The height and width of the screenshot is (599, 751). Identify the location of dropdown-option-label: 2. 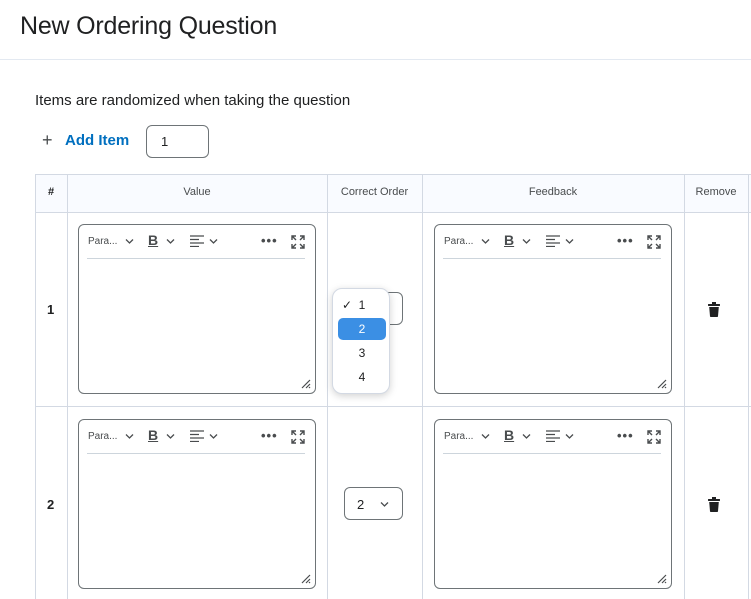
(362, 329).